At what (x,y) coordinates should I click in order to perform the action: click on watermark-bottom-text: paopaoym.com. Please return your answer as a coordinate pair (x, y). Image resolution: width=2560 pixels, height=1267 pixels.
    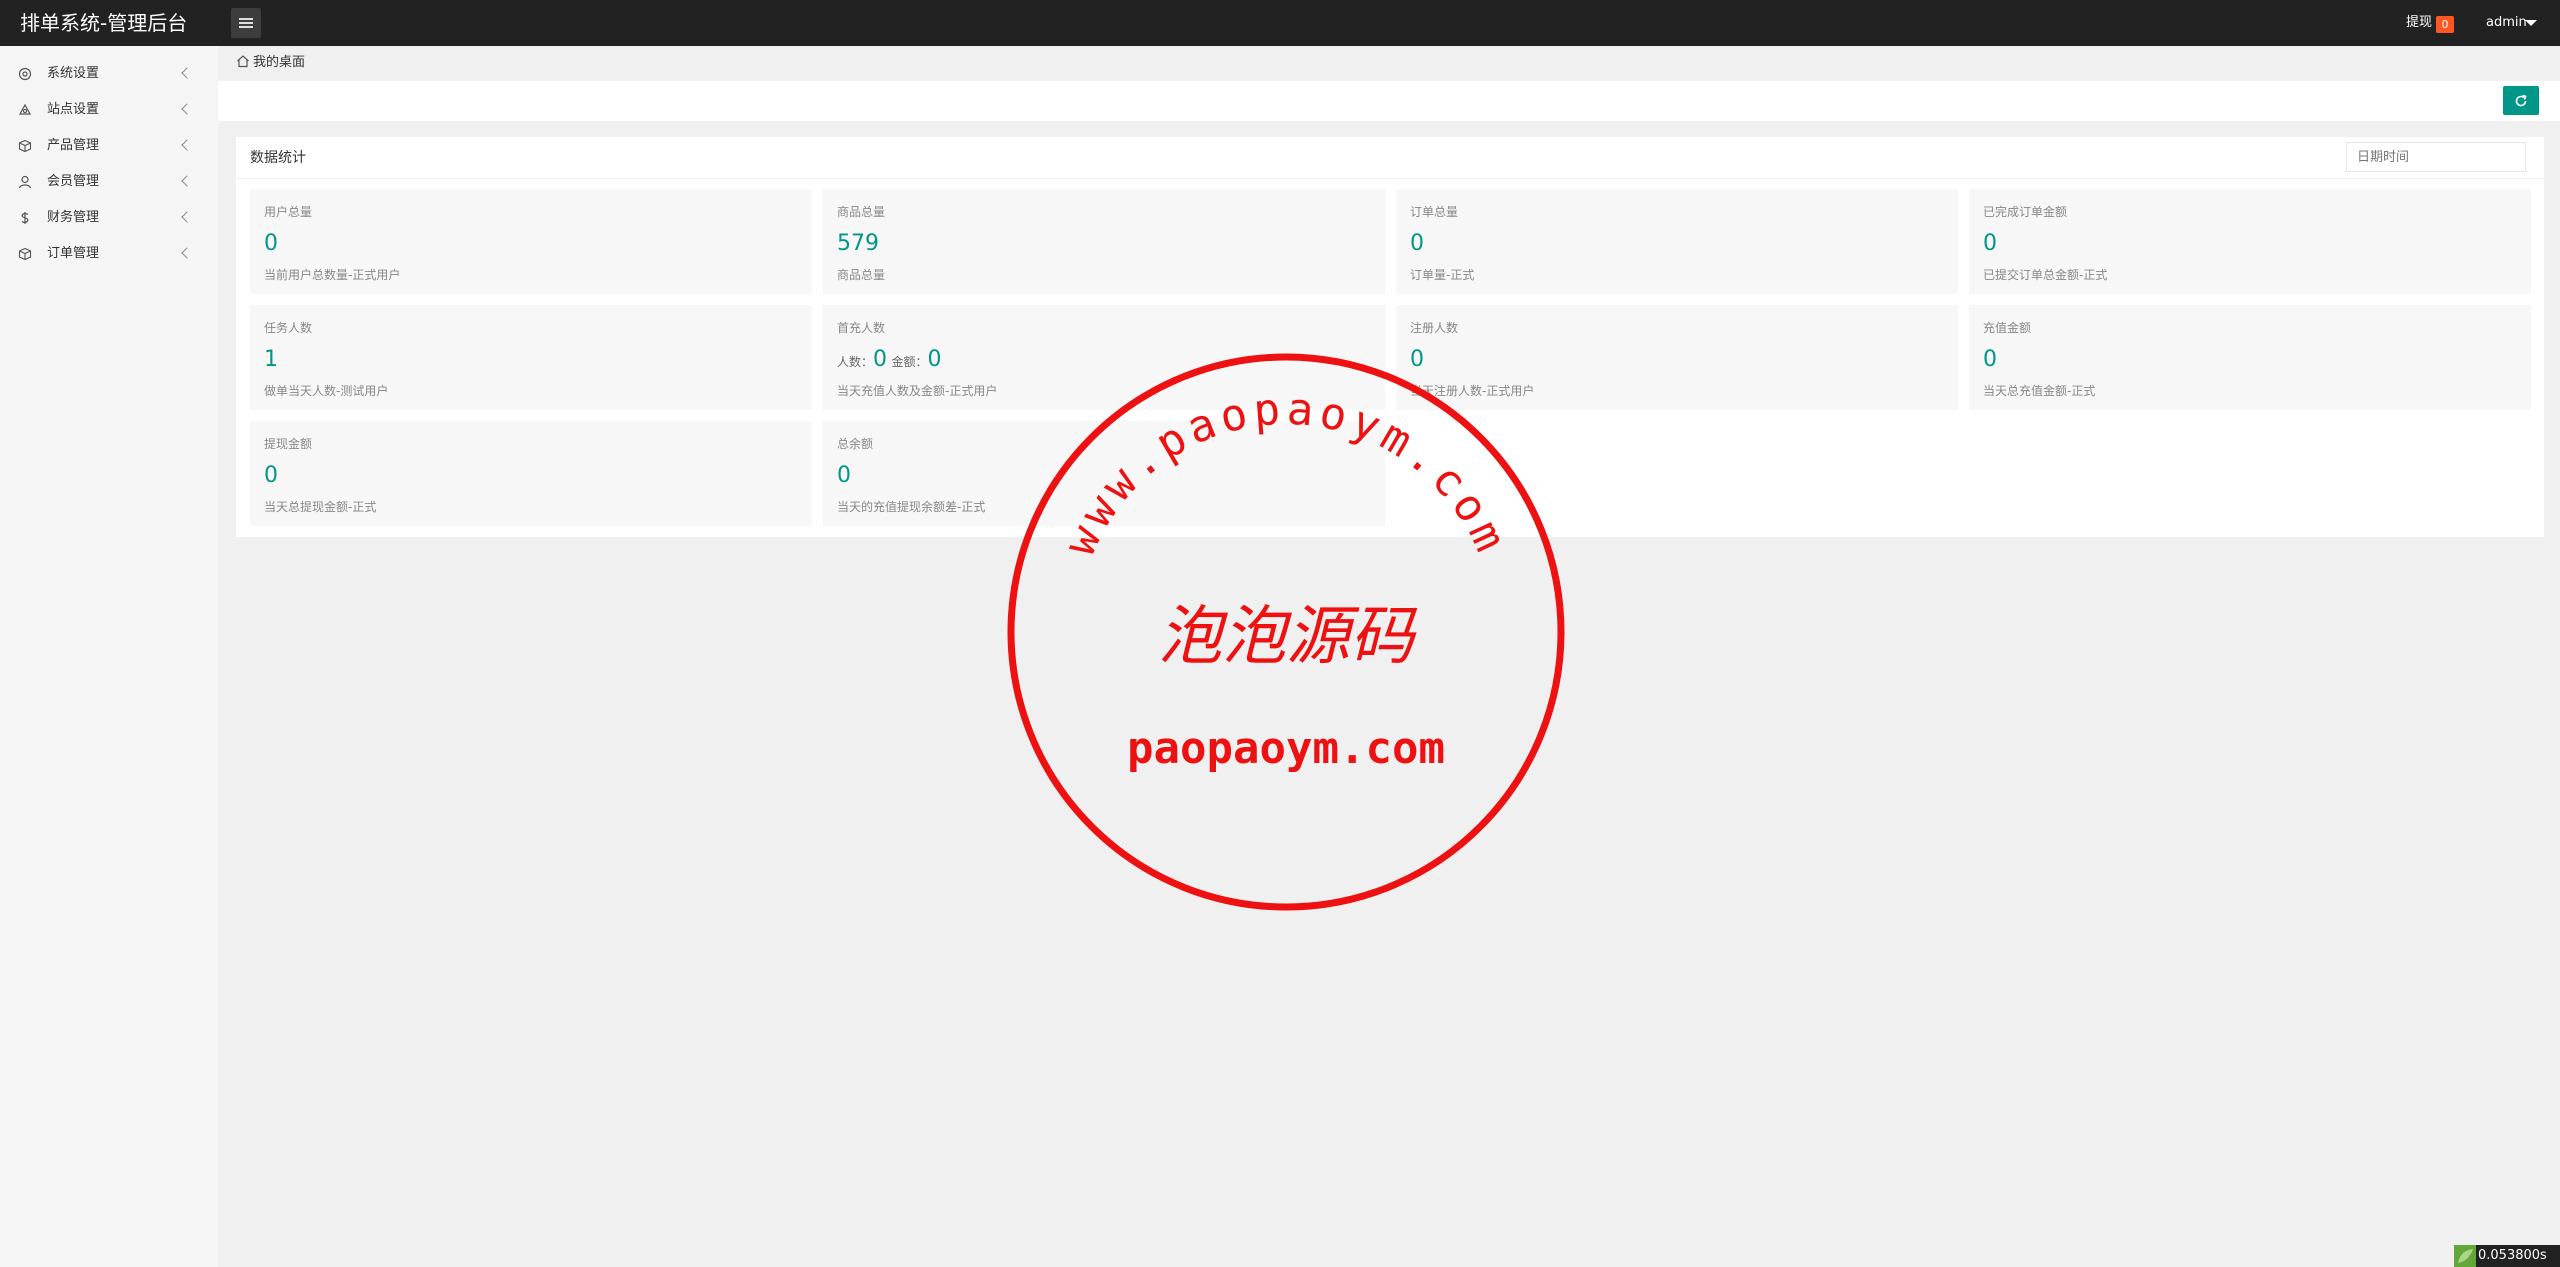
    Looking at the image, I should click on (1286, 748).